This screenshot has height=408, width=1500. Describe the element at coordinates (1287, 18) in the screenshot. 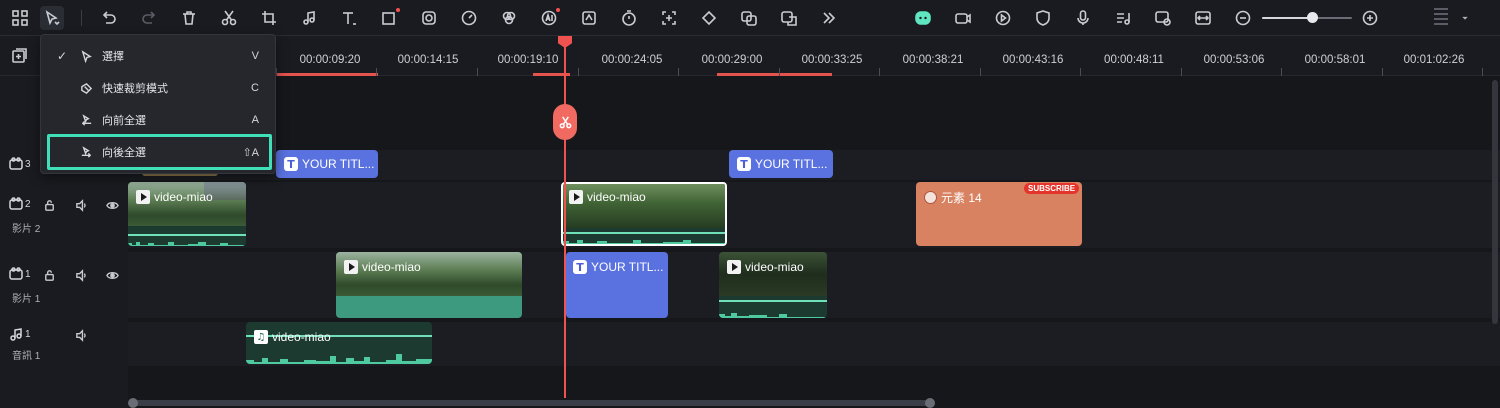

I see `zoom-slider-fill` at that location.